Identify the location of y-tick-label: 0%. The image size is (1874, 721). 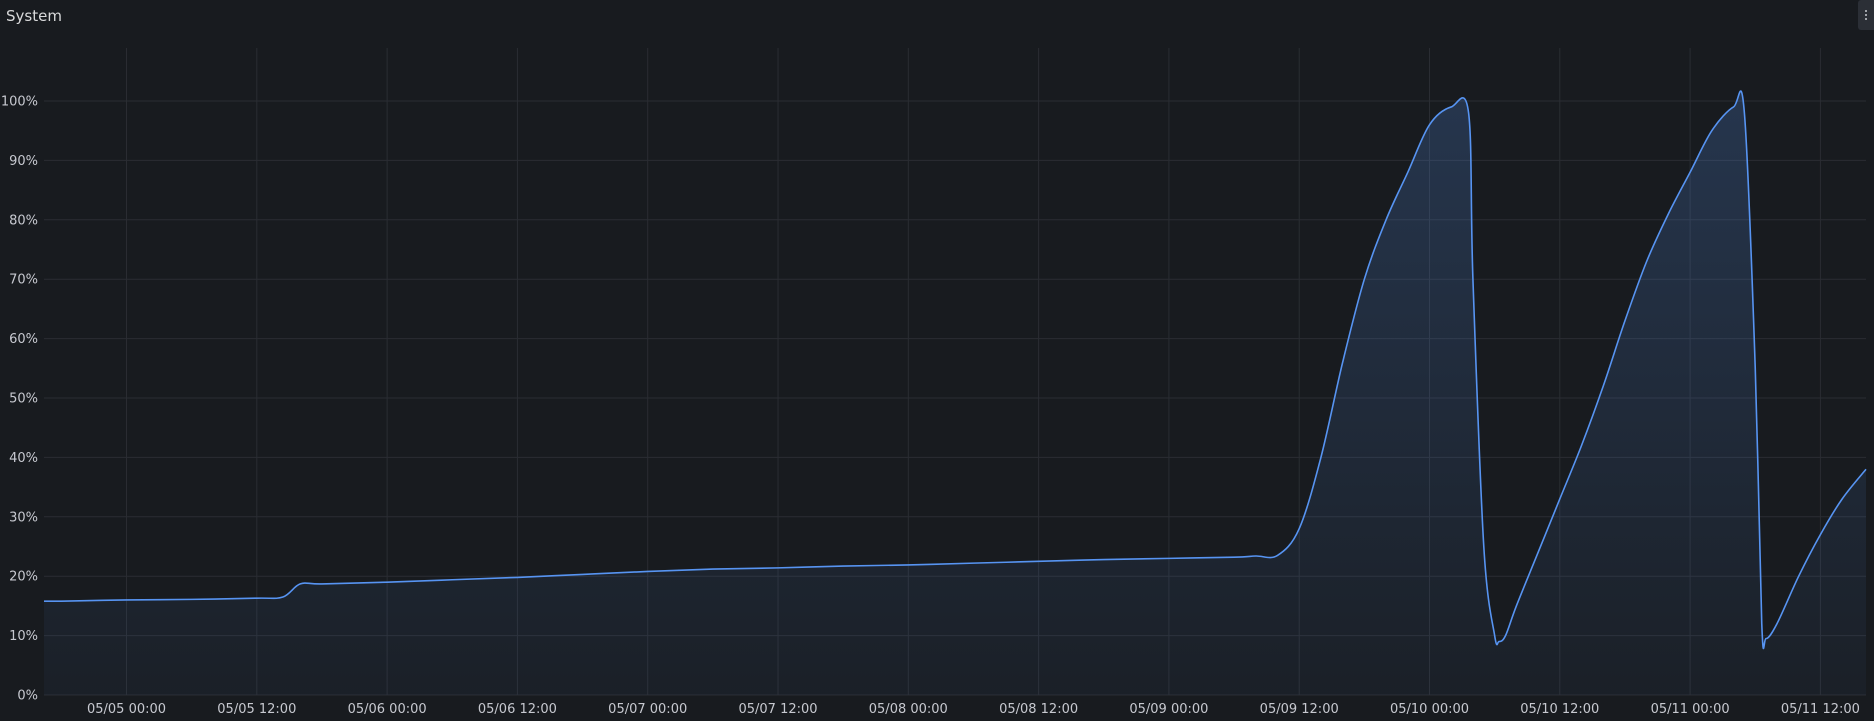
(27, 696).